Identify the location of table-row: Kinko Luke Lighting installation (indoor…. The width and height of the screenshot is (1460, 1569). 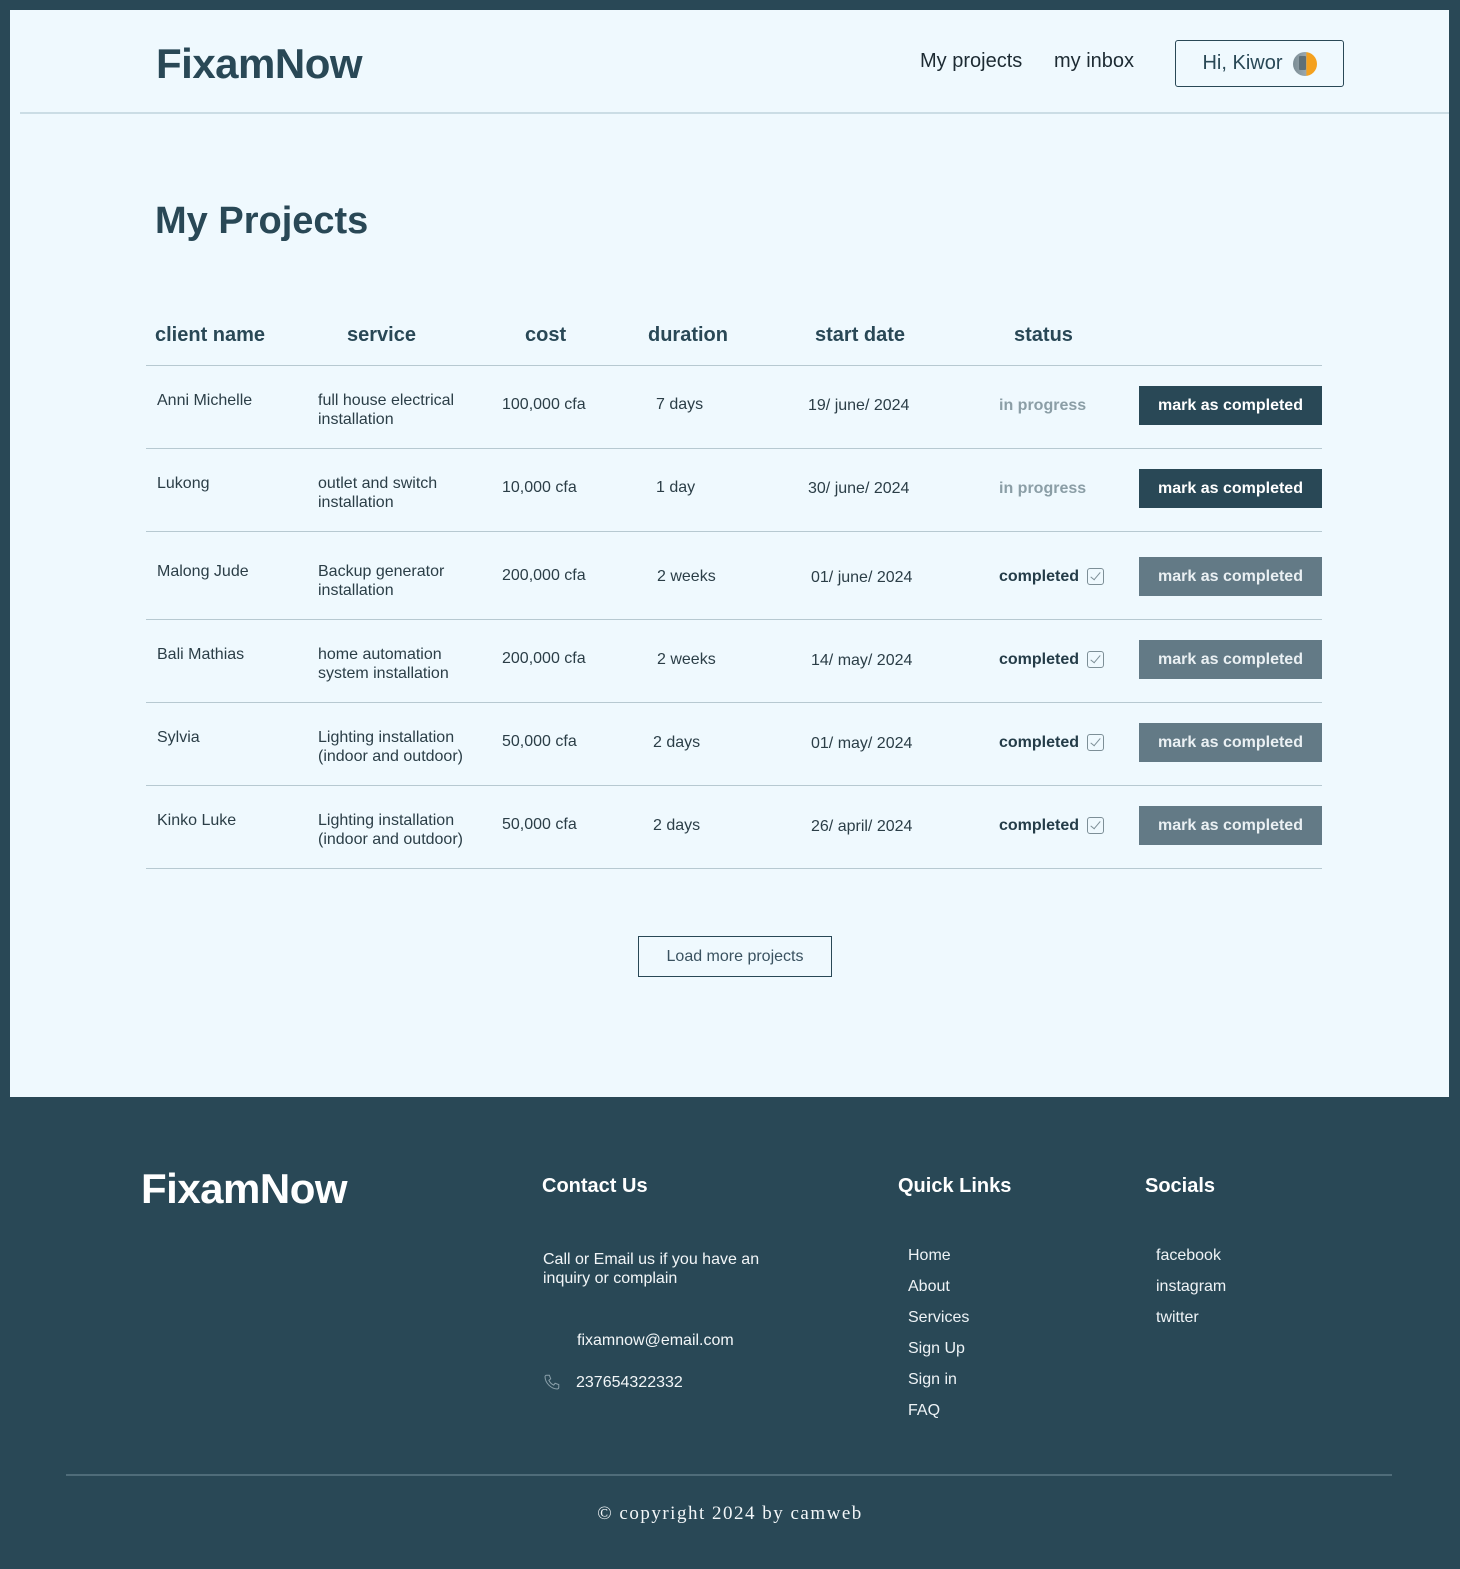
(734, 827).